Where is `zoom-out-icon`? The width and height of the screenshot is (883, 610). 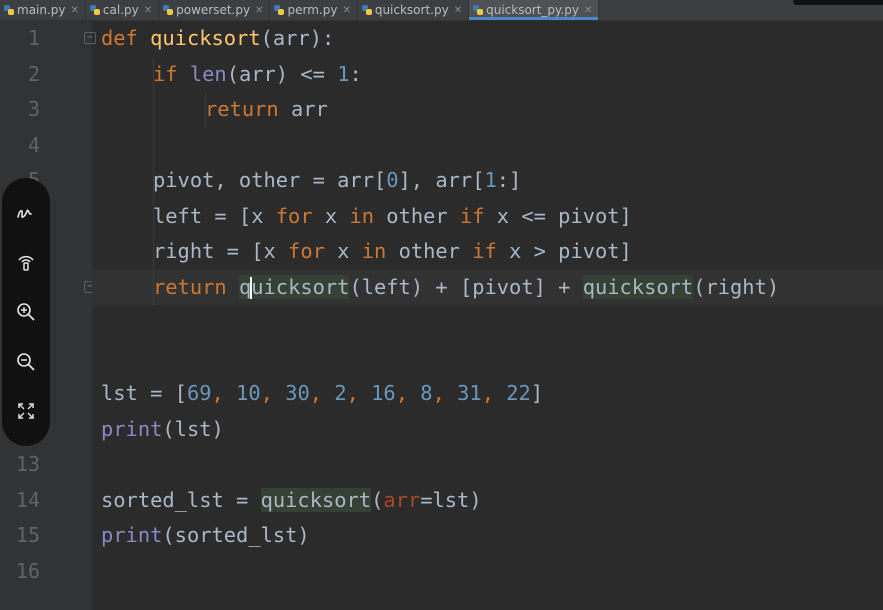
zoom-out-icon is located at coordinates (26, 362).